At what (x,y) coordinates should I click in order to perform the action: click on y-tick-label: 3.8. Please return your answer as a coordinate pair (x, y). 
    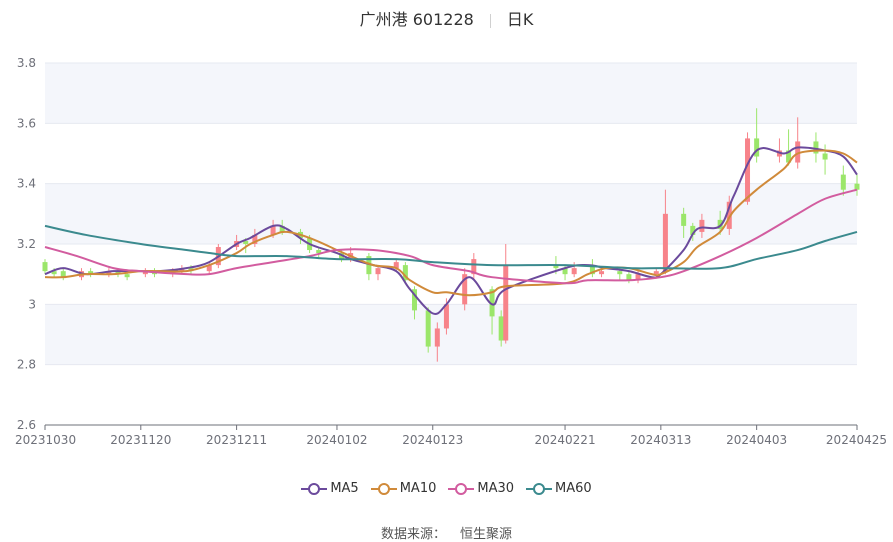
    Looking at the image, I should click on (26, 63).